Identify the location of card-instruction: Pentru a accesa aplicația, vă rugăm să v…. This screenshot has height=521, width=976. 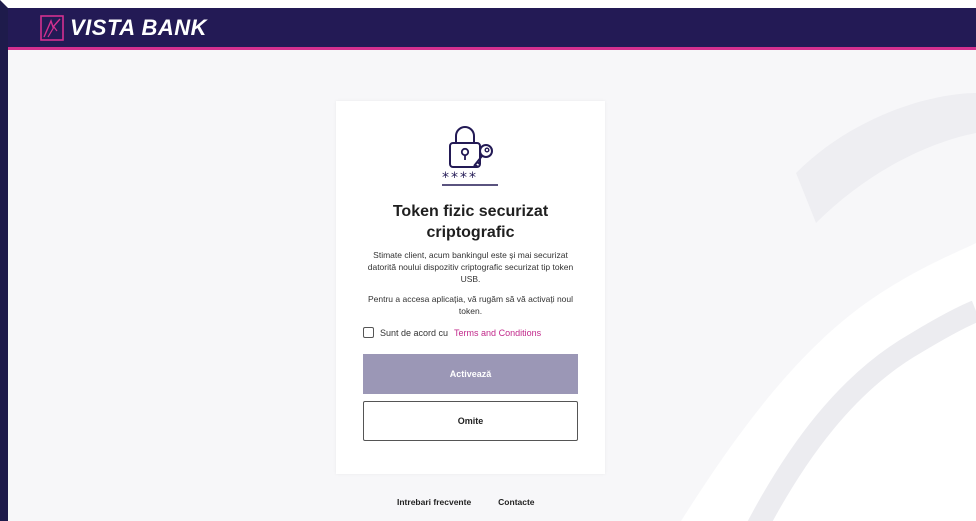
(470, 305).